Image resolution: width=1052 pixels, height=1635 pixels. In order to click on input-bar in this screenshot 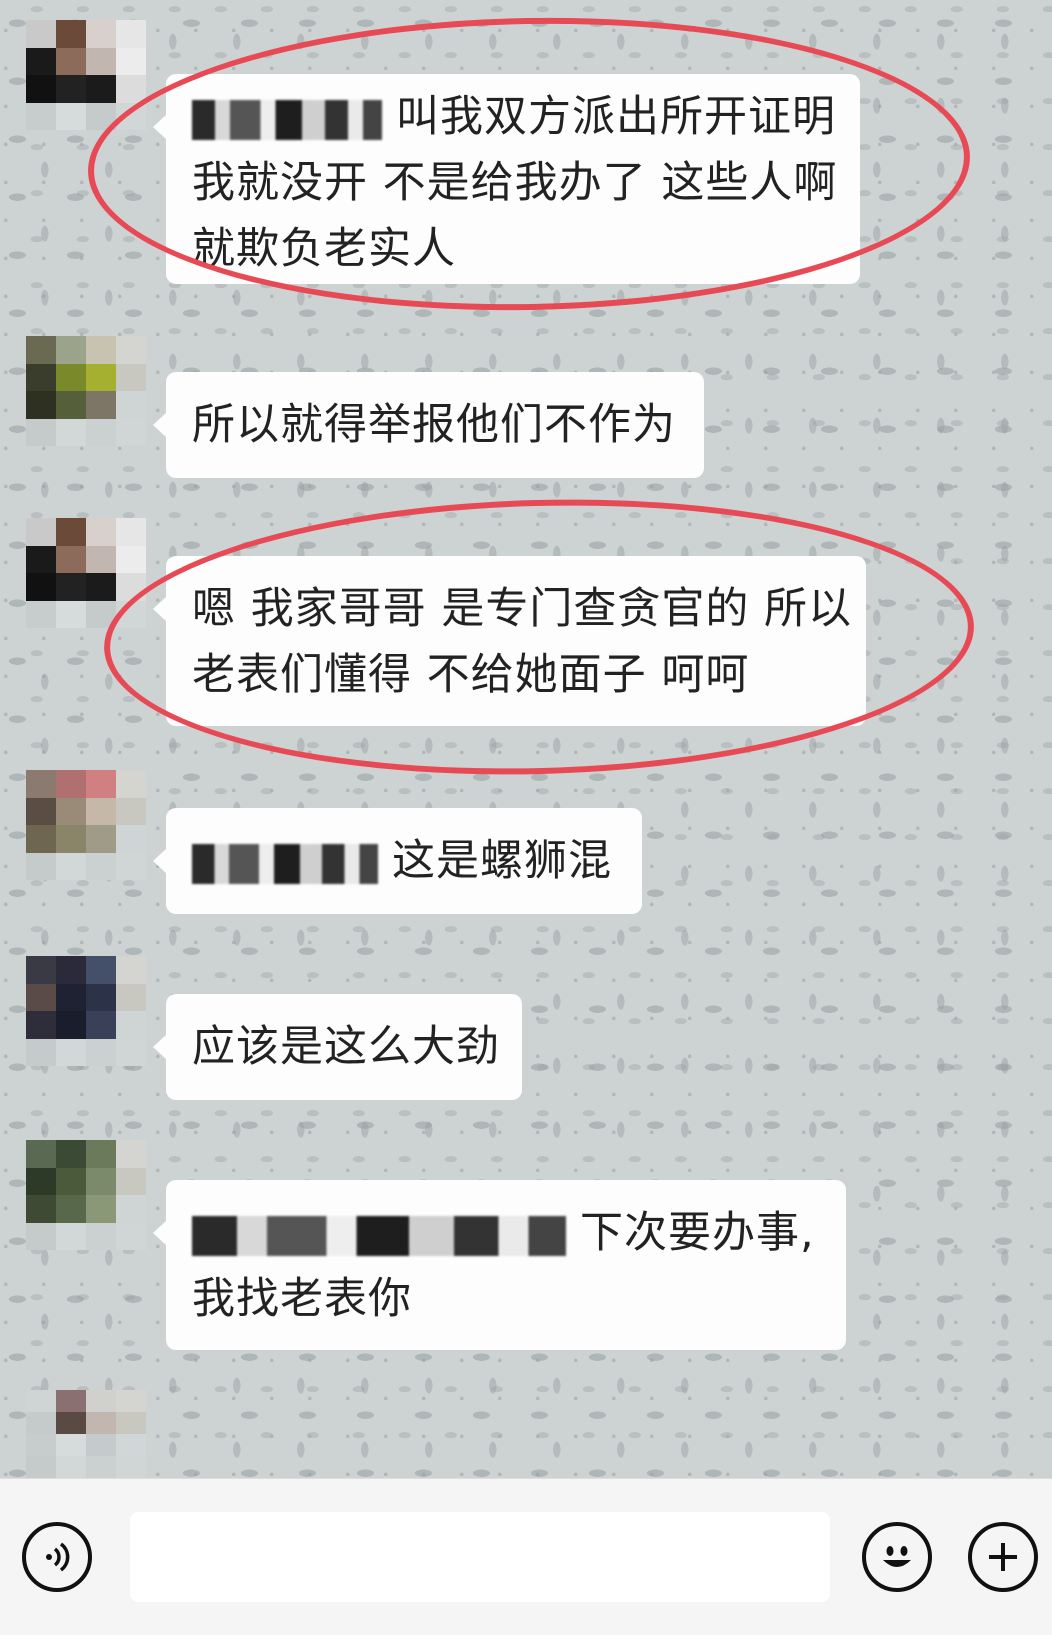, I will do `click(526, 1556)`.